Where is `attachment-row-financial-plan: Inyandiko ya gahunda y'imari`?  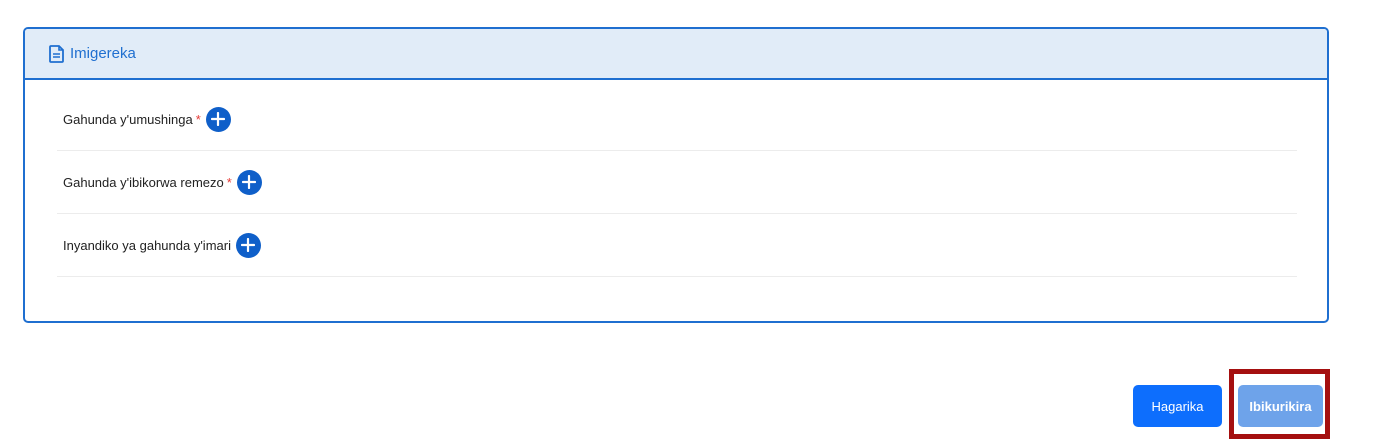
attachment-row-financial-plan: Inyandiko ya gahunda y'imari is located at coordinates (677, 245).